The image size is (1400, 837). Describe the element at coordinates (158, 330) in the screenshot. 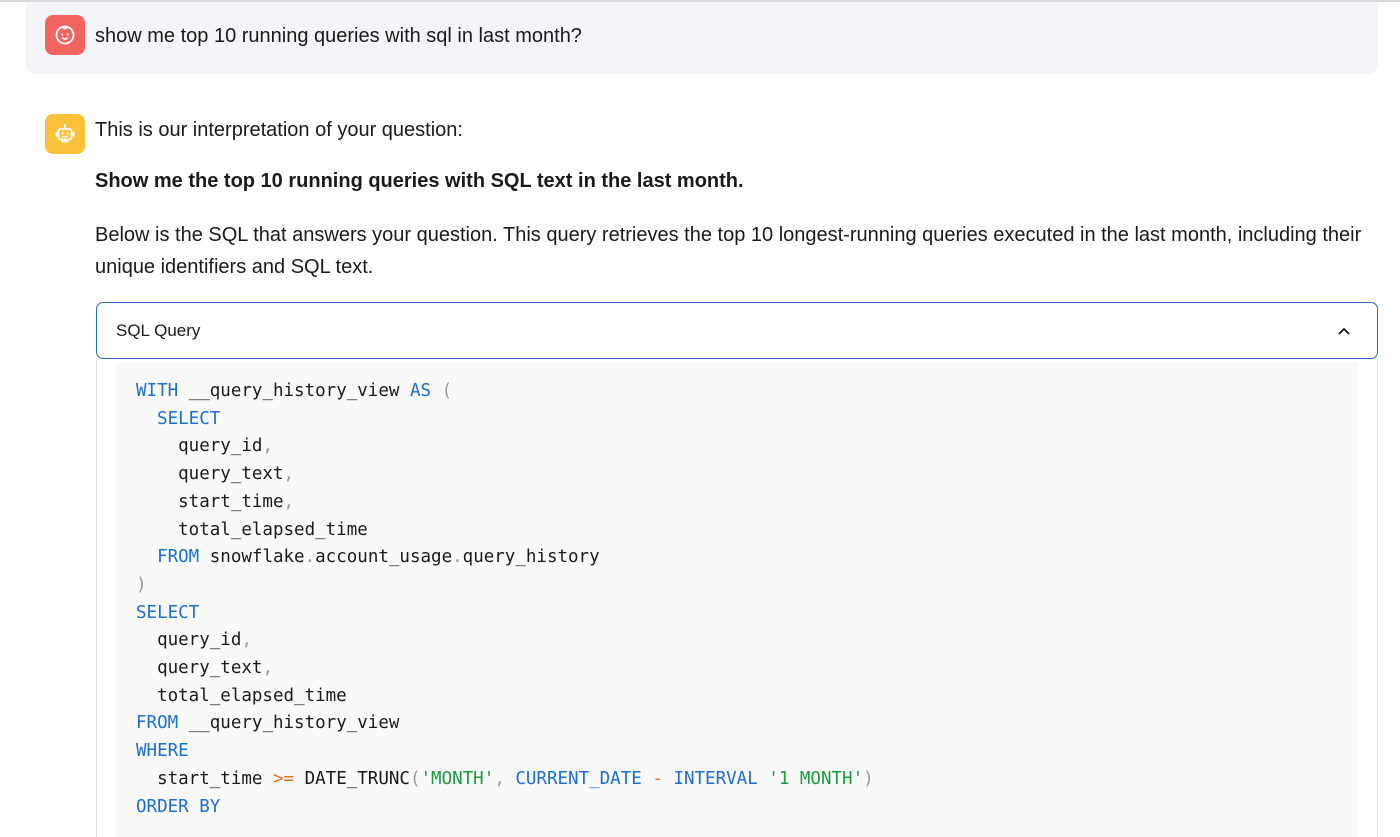

I see `sql-query-accordion-title: SQL Query` at that location.